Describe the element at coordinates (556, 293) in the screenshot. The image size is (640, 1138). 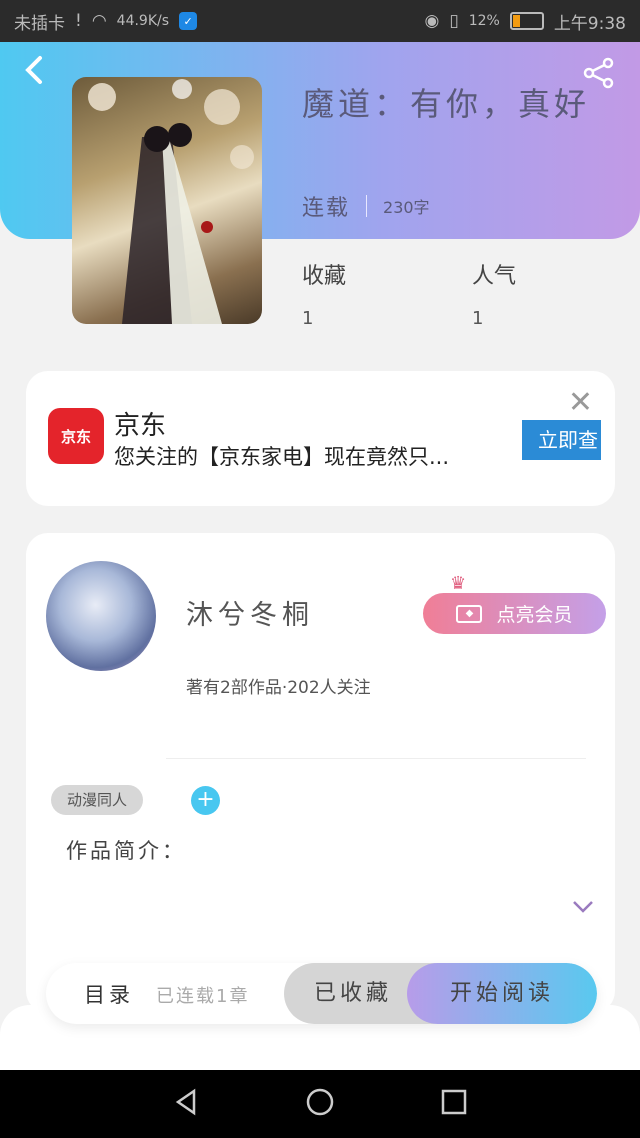
I see `stat-popularity: 人气 1` at that location.